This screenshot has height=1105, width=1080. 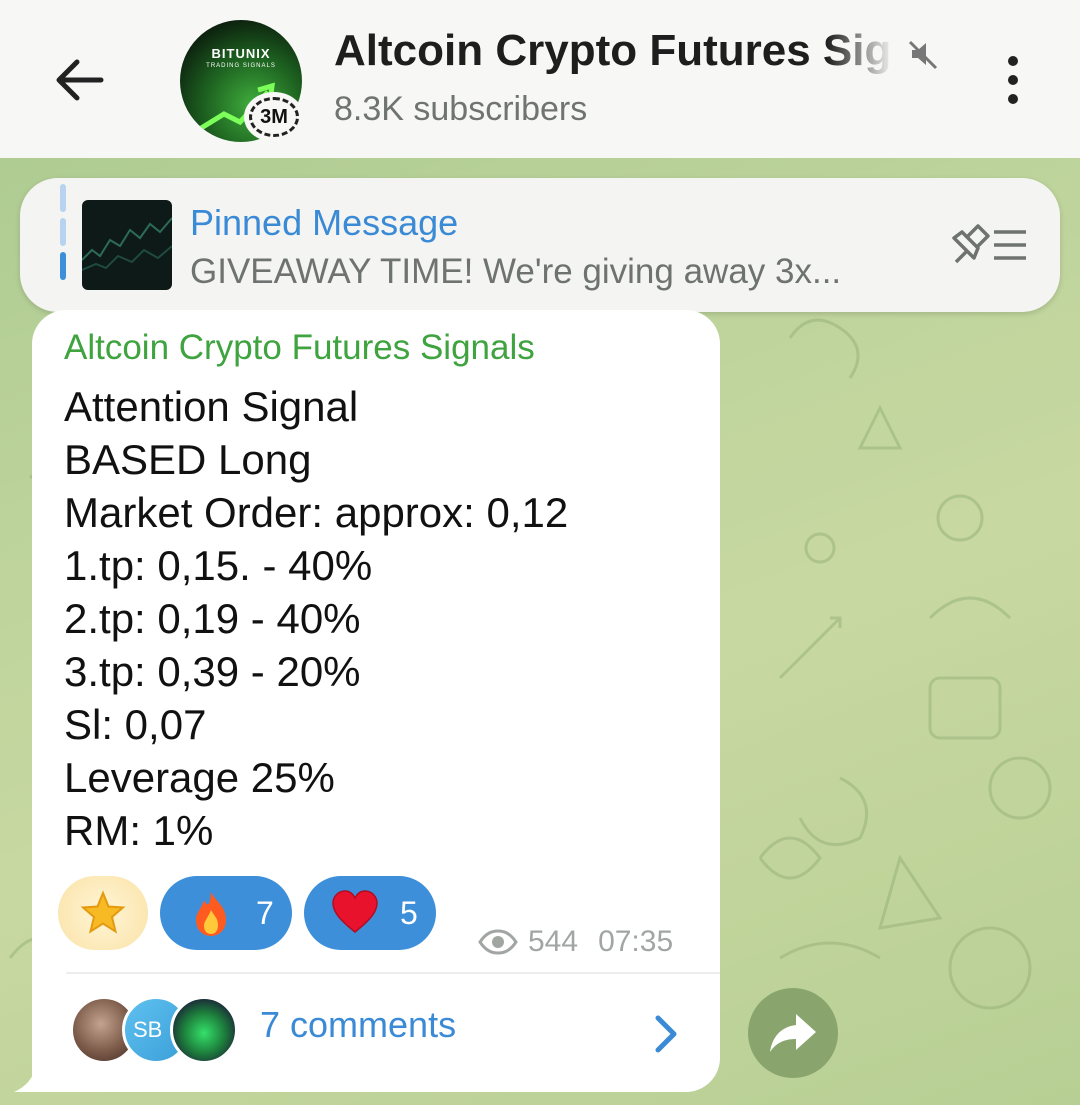 I want to click on more-vertical-icon, so click(x=1013, y=61).